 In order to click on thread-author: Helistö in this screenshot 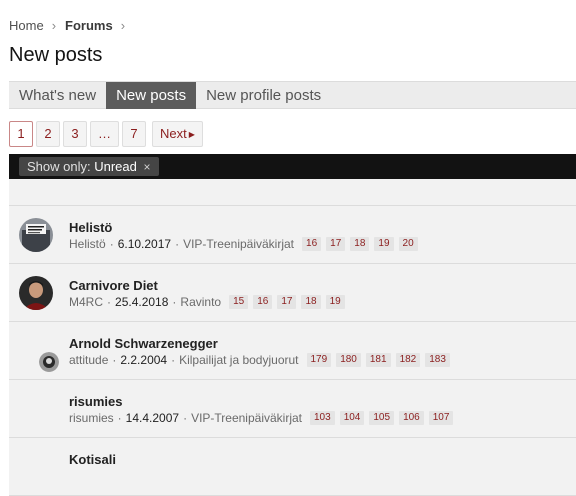, I will do `click(87, 244)`.